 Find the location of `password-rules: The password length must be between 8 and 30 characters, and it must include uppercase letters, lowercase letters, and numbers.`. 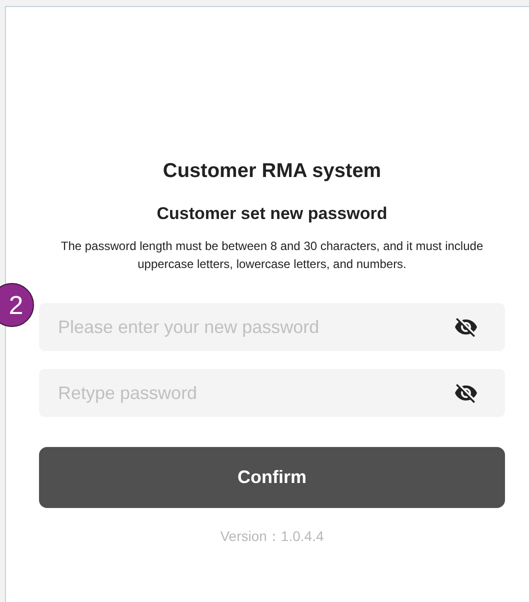

password-rules: The password length must be between 8 and 30 characters, and it must include uppercase letters, lowercase letters, and numbers. is located at coordinates (272, 255).